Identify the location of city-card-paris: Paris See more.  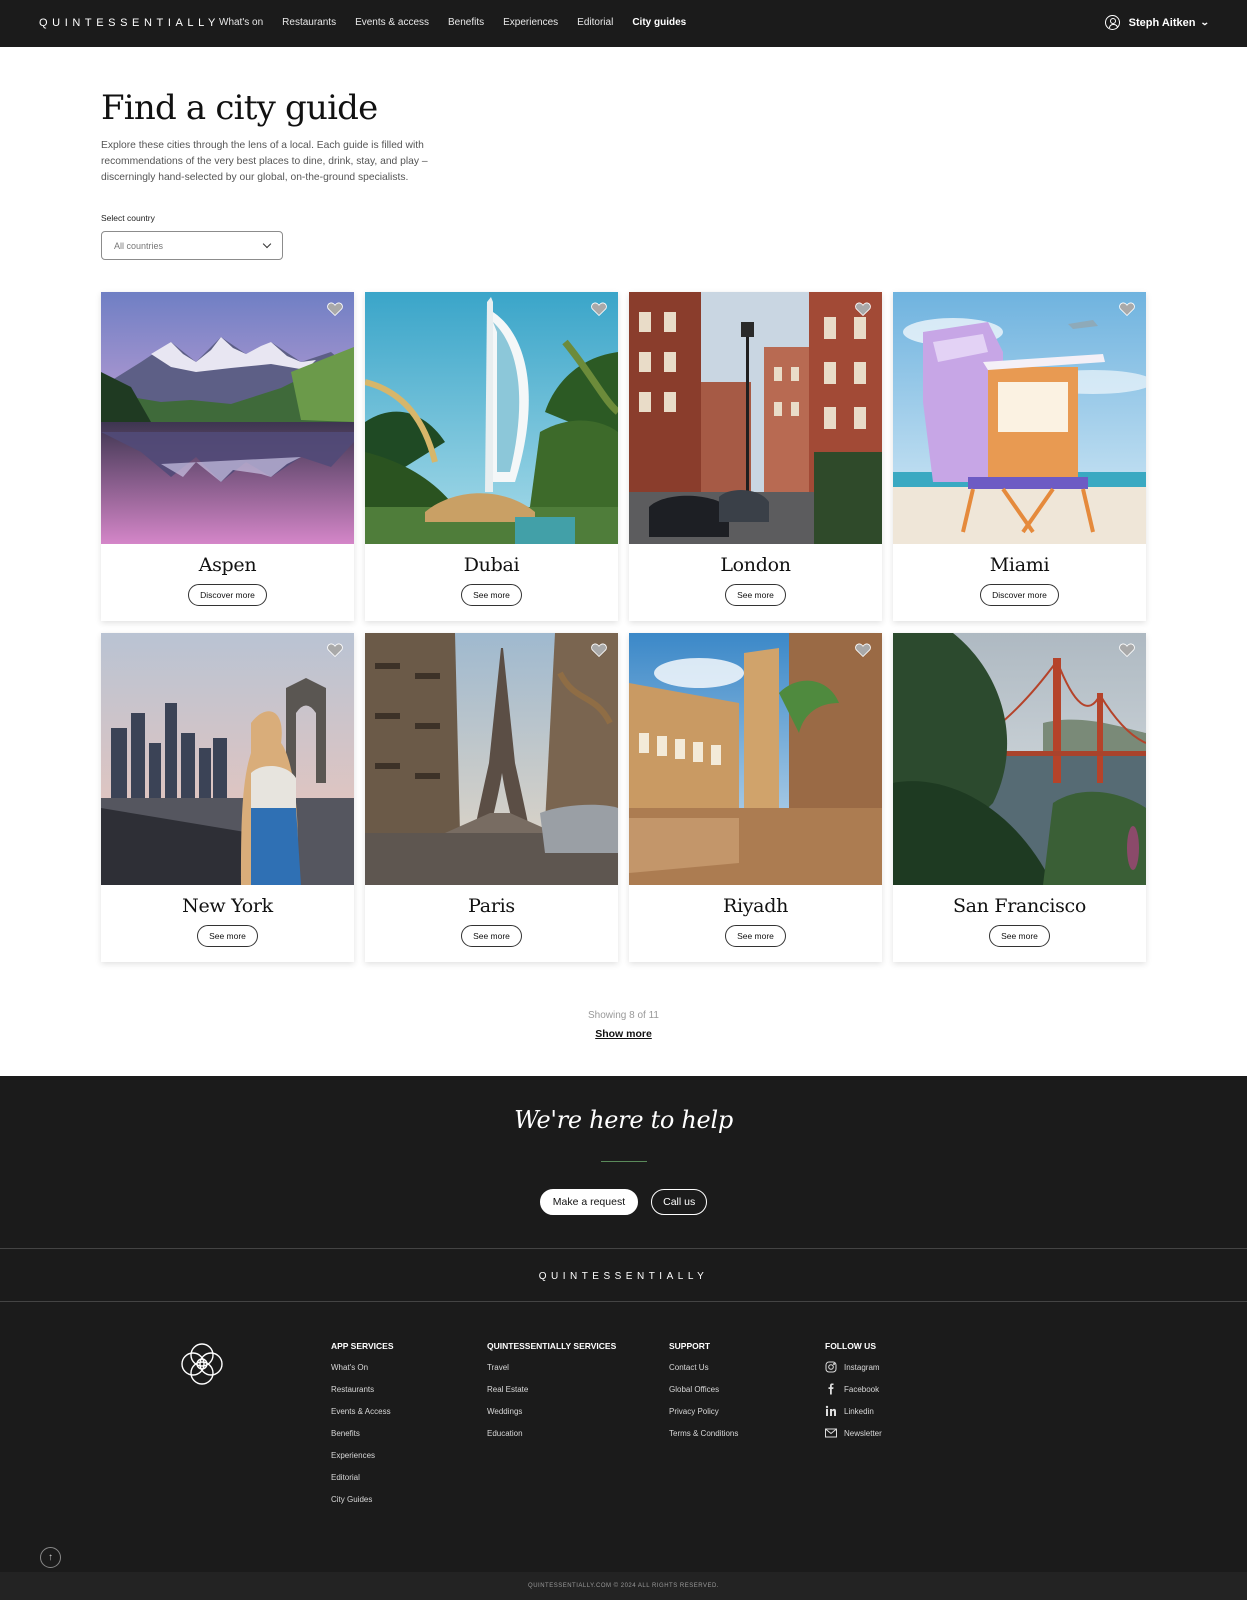
(491, 797).